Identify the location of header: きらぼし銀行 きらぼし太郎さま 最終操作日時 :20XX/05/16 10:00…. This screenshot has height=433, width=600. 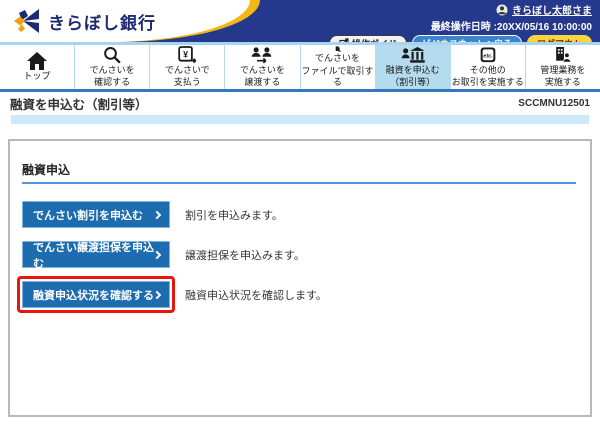
(300, 21).